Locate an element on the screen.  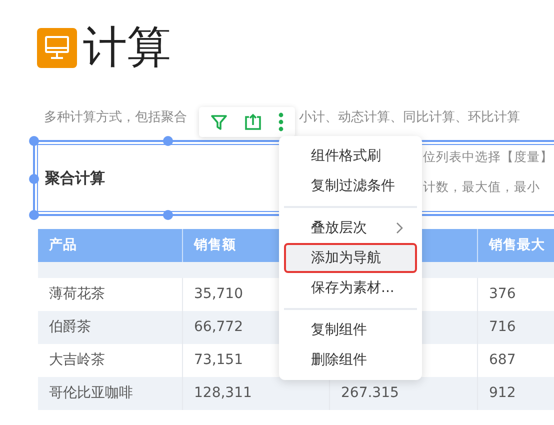
description-text: 小计、动态计算、同比计算、环比计算 is located at coordinates (409, 118).